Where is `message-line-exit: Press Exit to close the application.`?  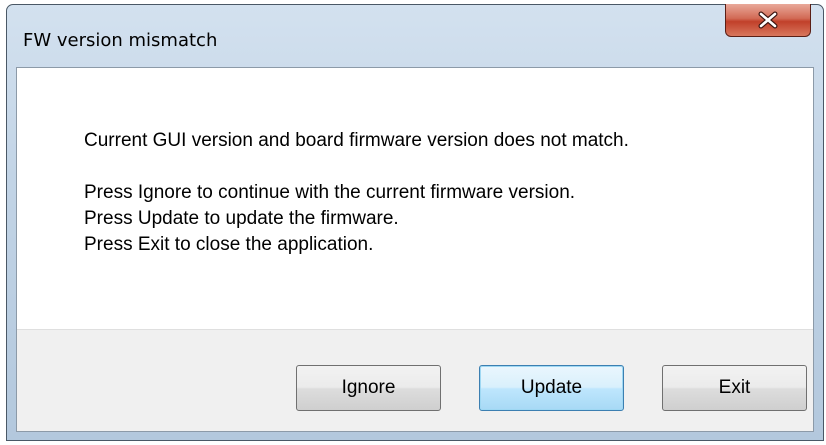
message-line-exit: Press Exit to close the application. is located at coordinates (229, 244).